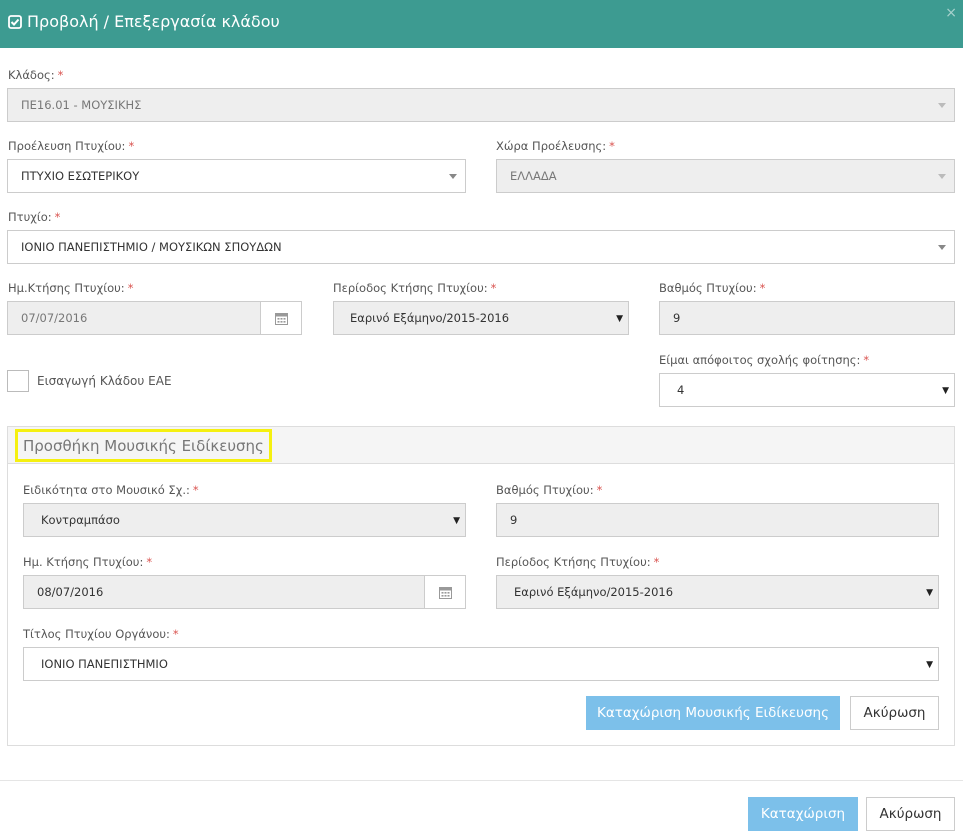 The image size is (963, 839). I want to click on klados-select: ΠΕ16.01 - ΜΟΥΣΙΚΗΣ, so click(481, 105).